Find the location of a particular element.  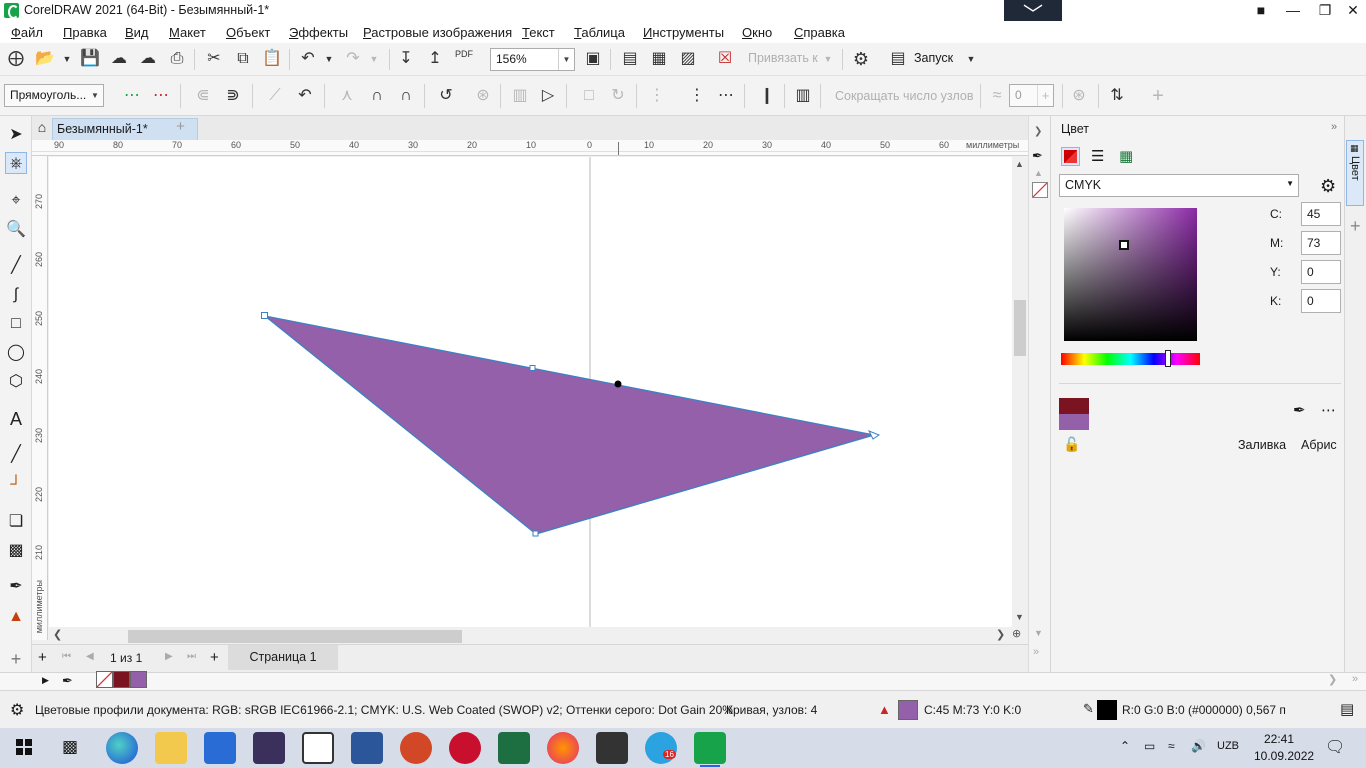

file-explorer-icon is located at coordinates (171, 748).